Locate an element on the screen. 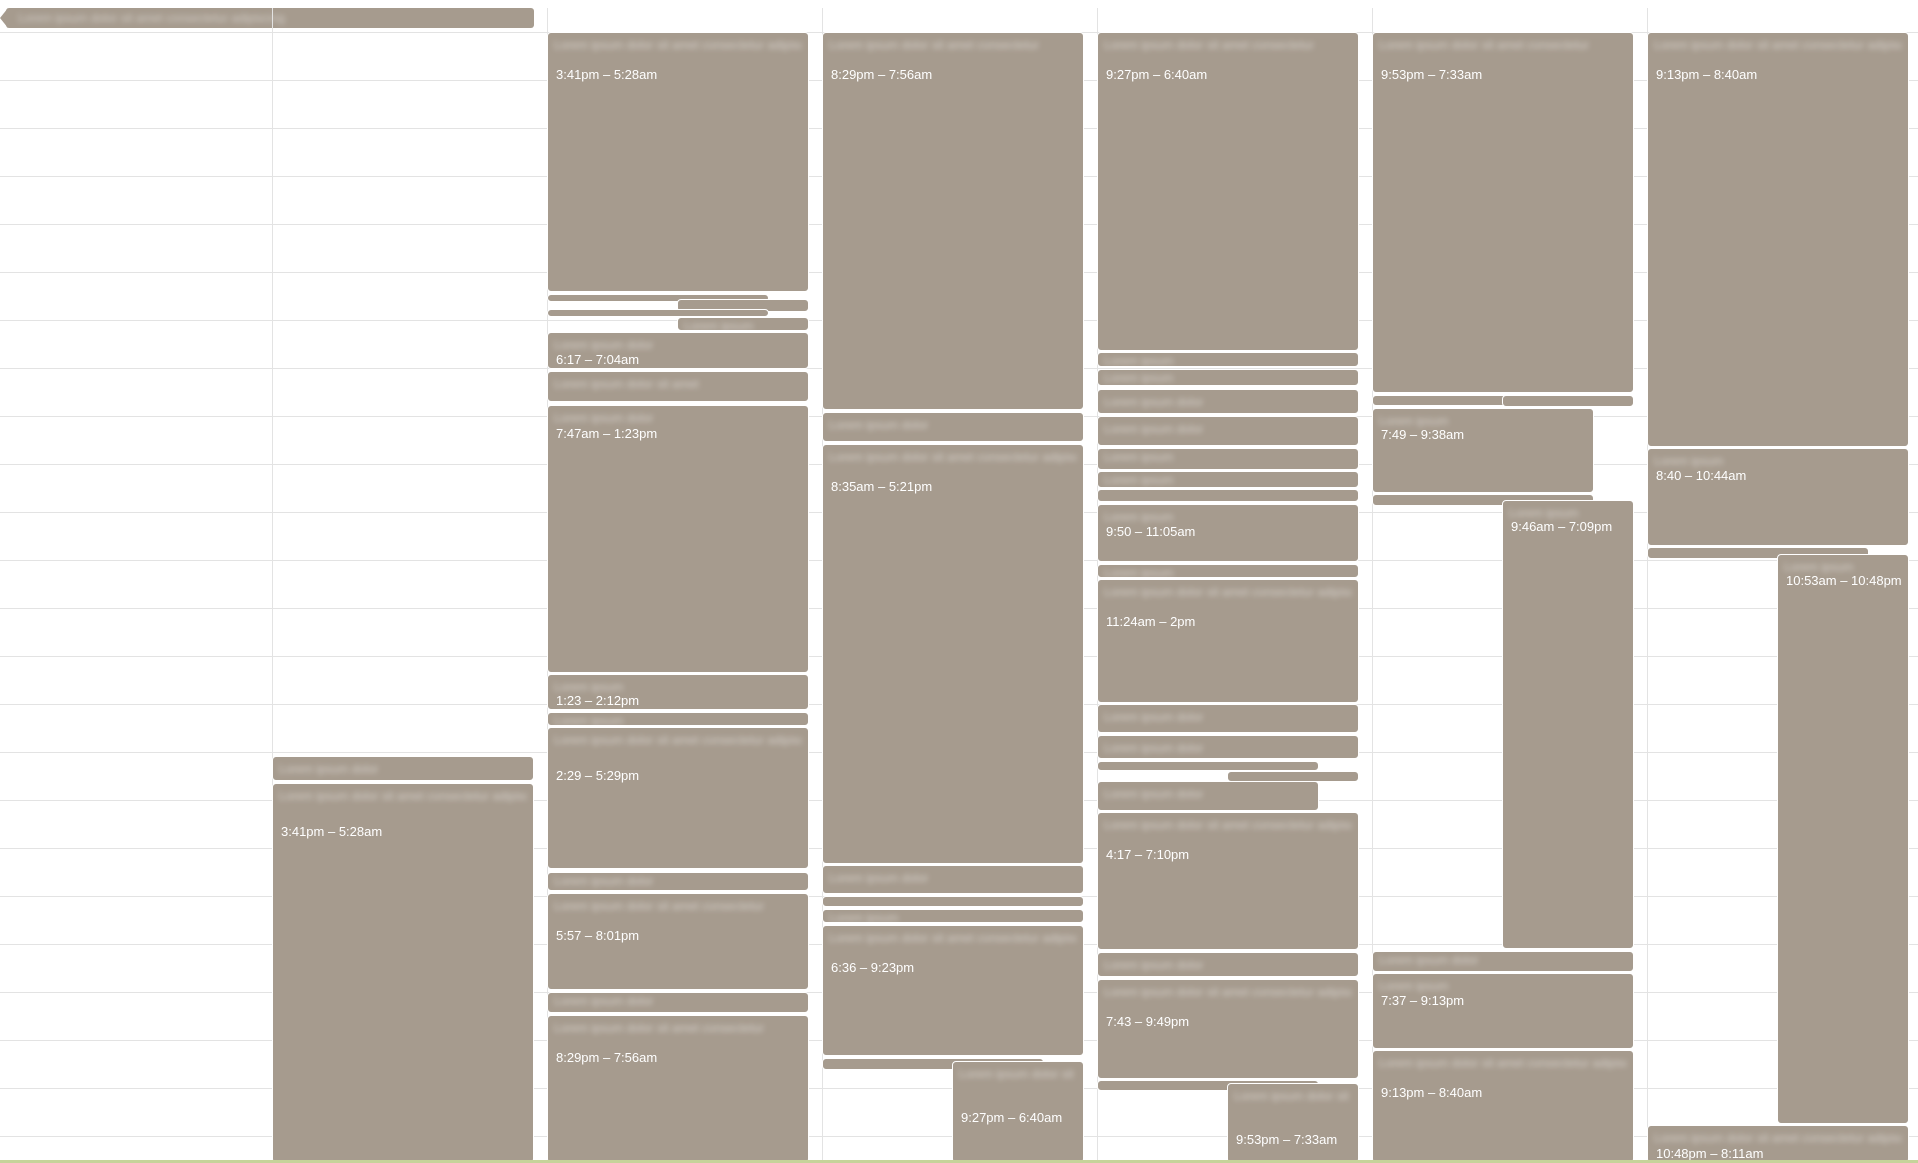 The height and width of the screenshot is (1163, 1918). calendar-event: Lorem ipsum 9:46am – 7:09pm is located at coordinates (1568, 724).